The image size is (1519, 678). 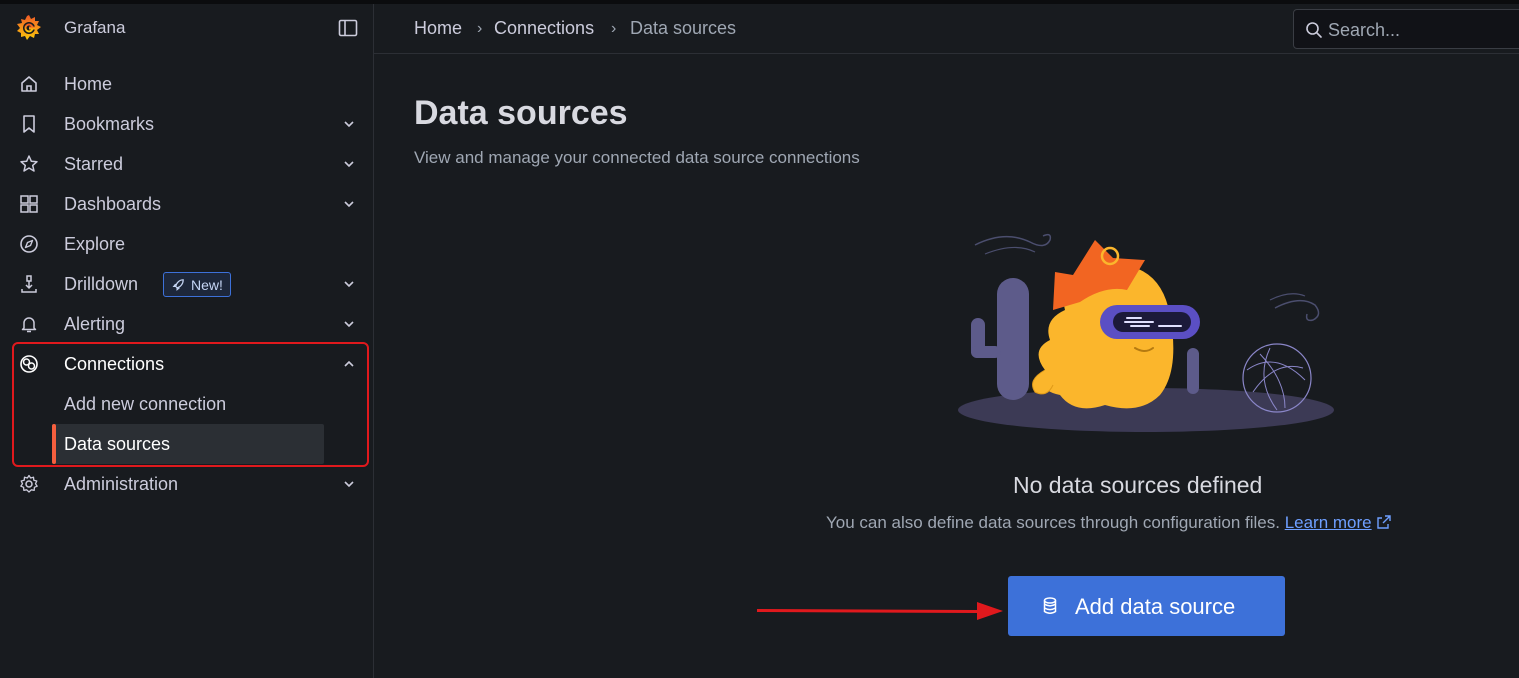 What do you see at coordinates (880, 611) in the screenshot?
I see `annotation-arrow-icon` at bounding box center [880, 611].